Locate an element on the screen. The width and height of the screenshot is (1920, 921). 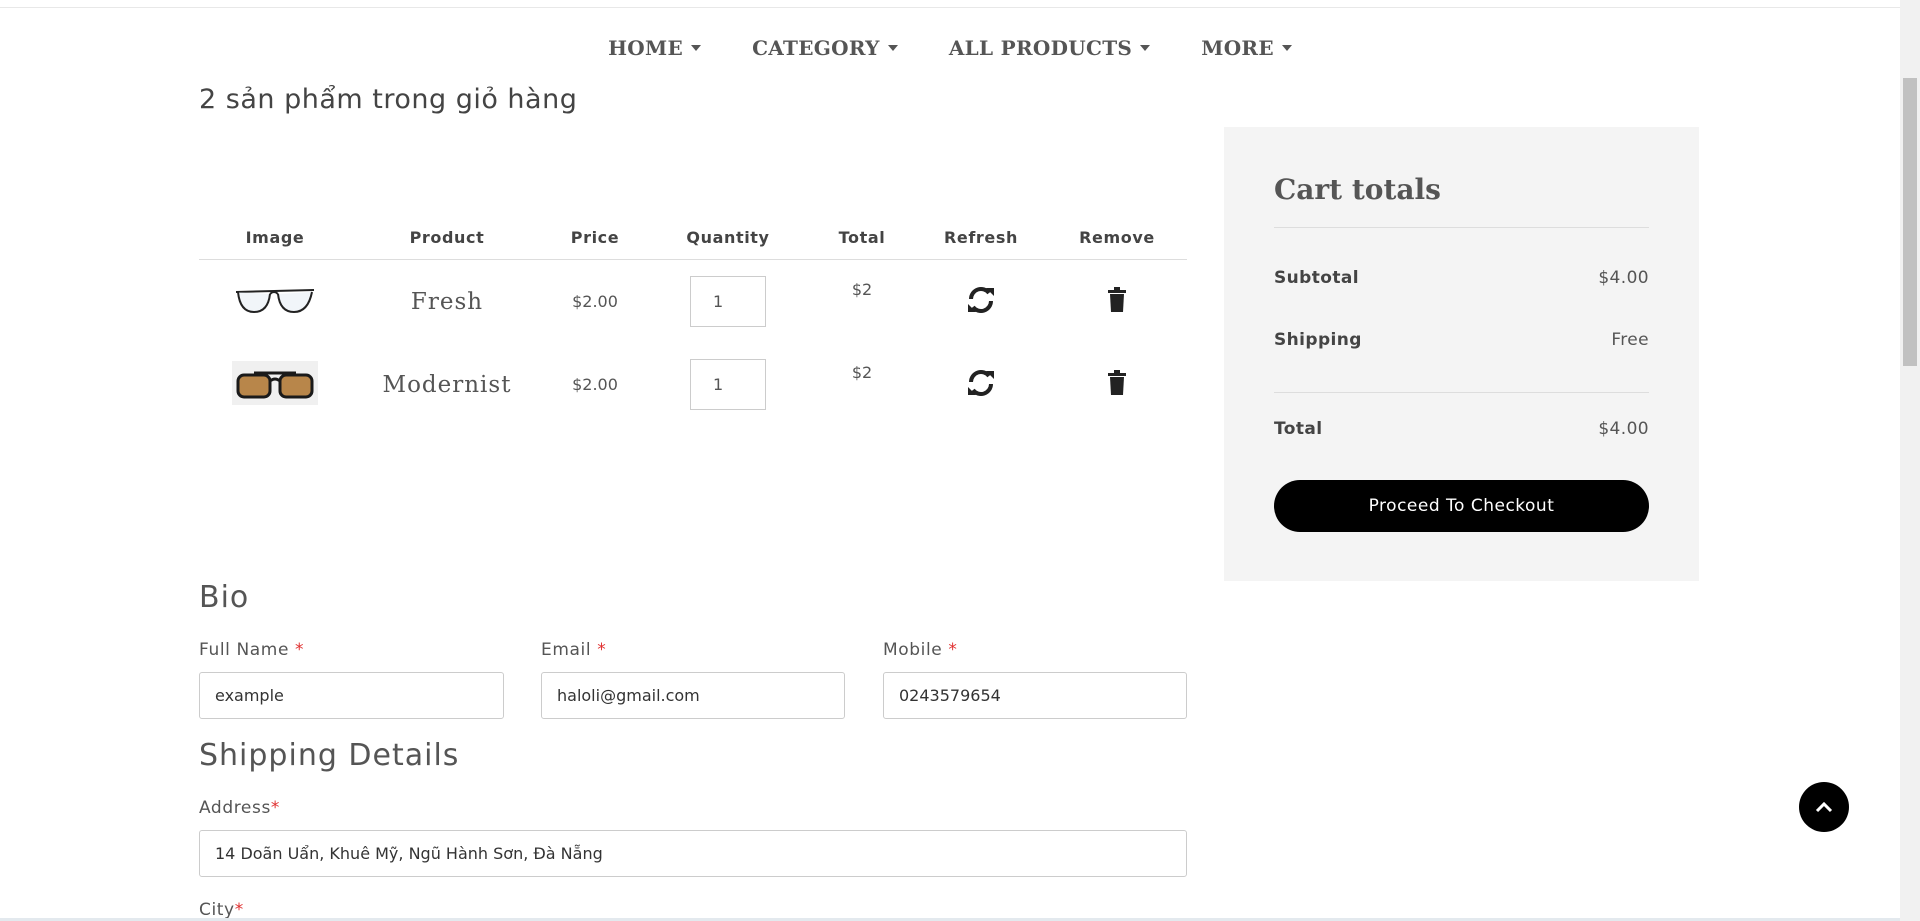
cart-row: Fresh $2.00 $2 is located at coordinates (693, 301).